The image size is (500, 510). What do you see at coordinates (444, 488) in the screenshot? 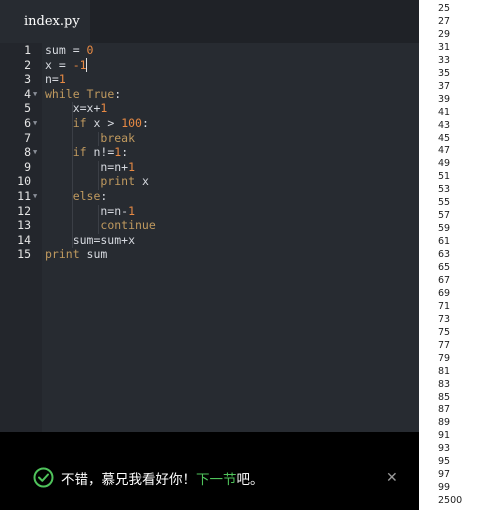
I see `output-line: 99` at bounding box center [444, 488].